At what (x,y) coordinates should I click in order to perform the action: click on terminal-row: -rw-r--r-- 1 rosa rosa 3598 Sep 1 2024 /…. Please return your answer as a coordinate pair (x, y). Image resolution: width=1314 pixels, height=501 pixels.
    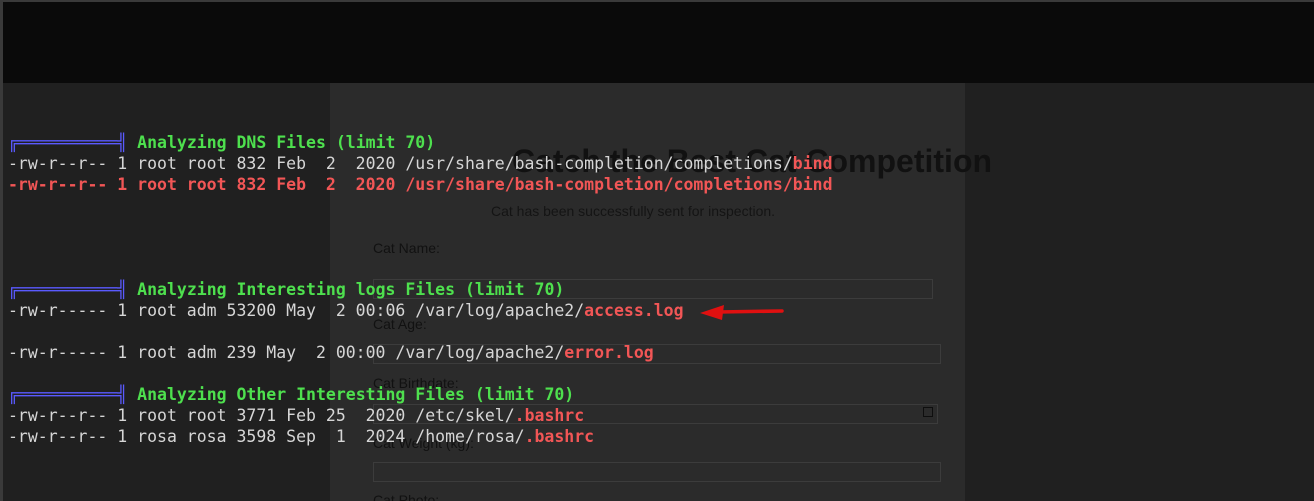
    Looking at the image, I should click on (301, 436).